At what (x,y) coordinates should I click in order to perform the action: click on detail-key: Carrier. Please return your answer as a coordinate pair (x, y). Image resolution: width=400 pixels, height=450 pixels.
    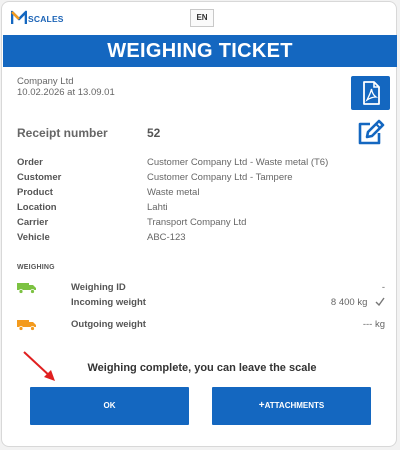
    Looking at the image, I should click on (33, 222).